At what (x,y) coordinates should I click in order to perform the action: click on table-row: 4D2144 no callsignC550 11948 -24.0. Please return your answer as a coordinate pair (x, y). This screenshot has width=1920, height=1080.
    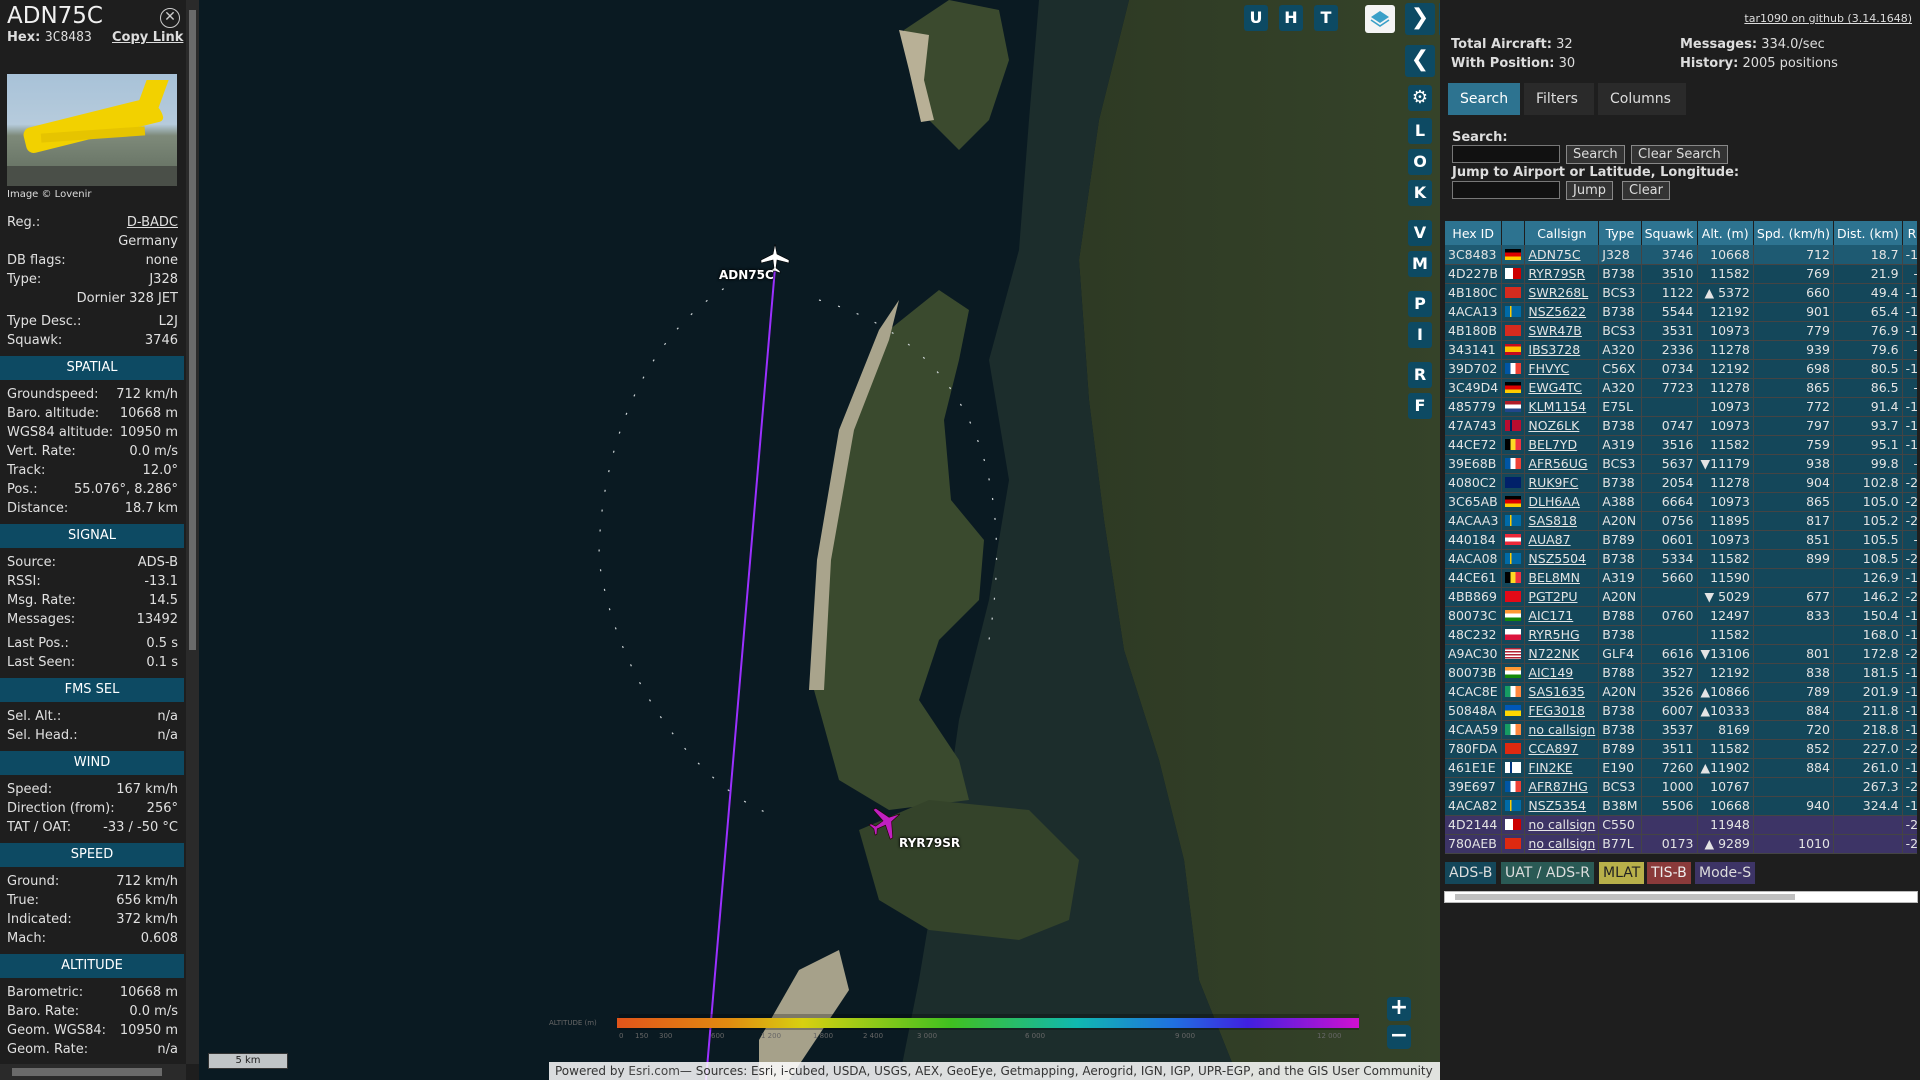
    Looking at the image, I should click on (1681, 825).